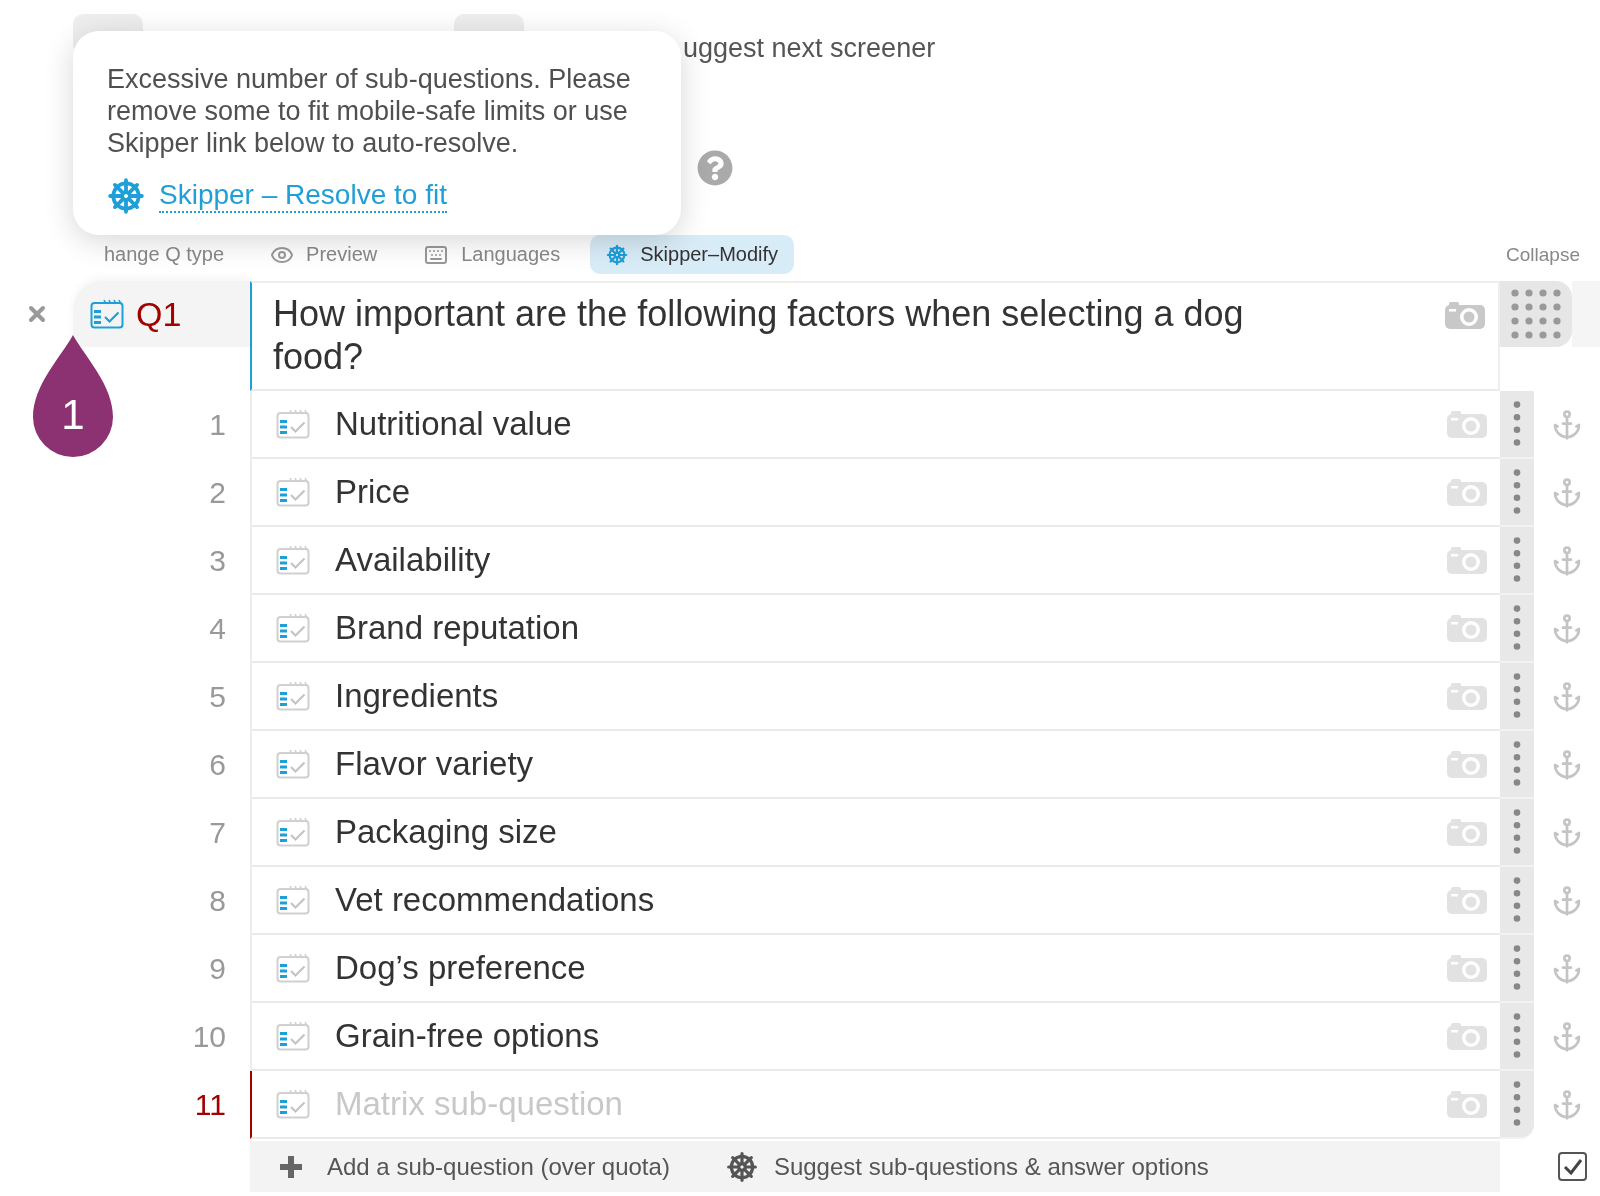 This screenshot has width=1600, height=1196. I want to click on sub-question-text: Packaging size, so click(446, 832).